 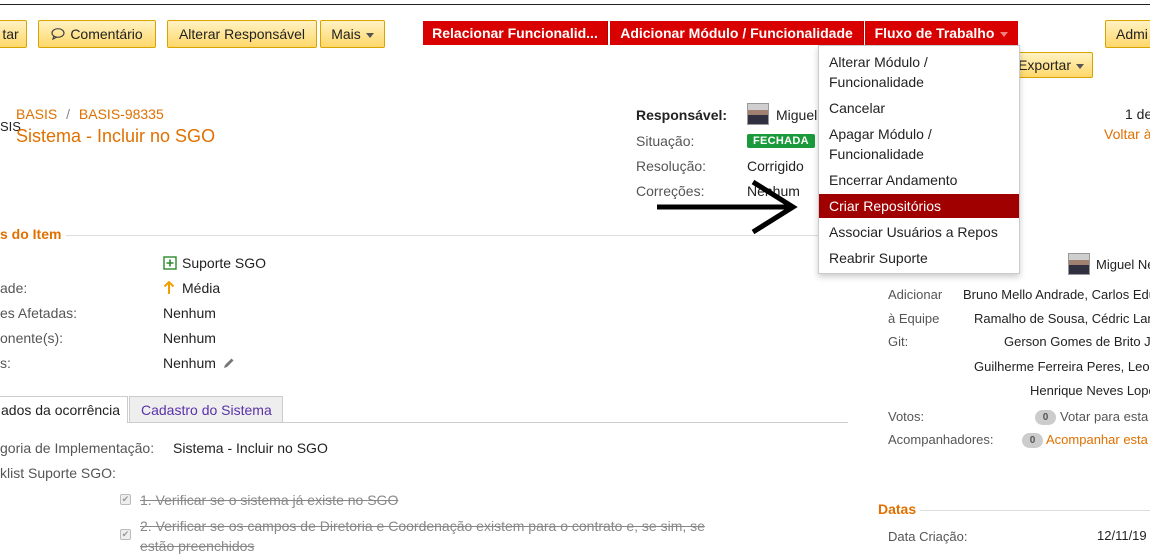 What do you see at coordinates (106, 34) in the screenshot?
I see `comment-button-label: Comentário` at bounding box center [106, 34].